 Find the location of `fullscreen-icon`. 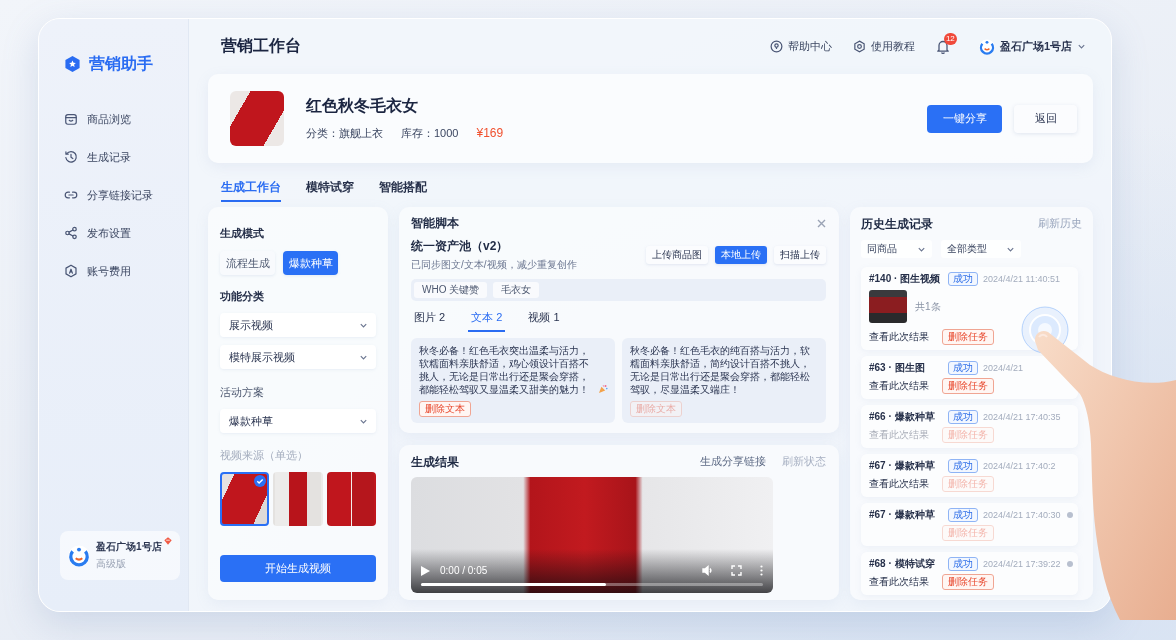

fullscreen-icon is located at coordinates (736, 570).